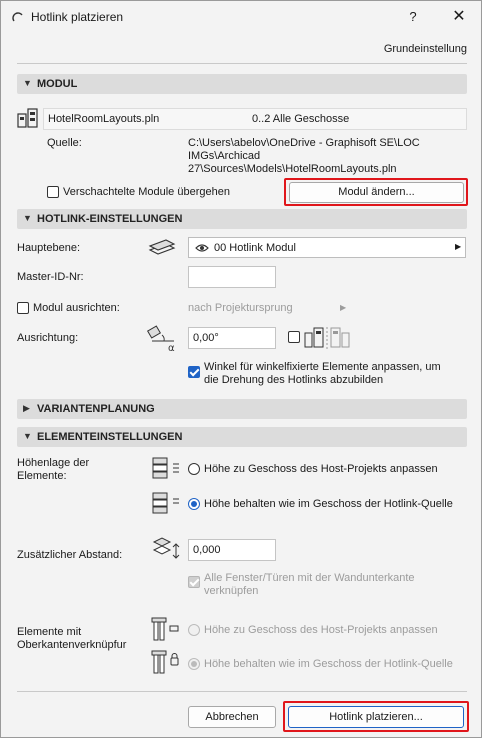  Describe the element at coordinates (171, 348) in the screenshot. I see `svg-text: α` at that location.